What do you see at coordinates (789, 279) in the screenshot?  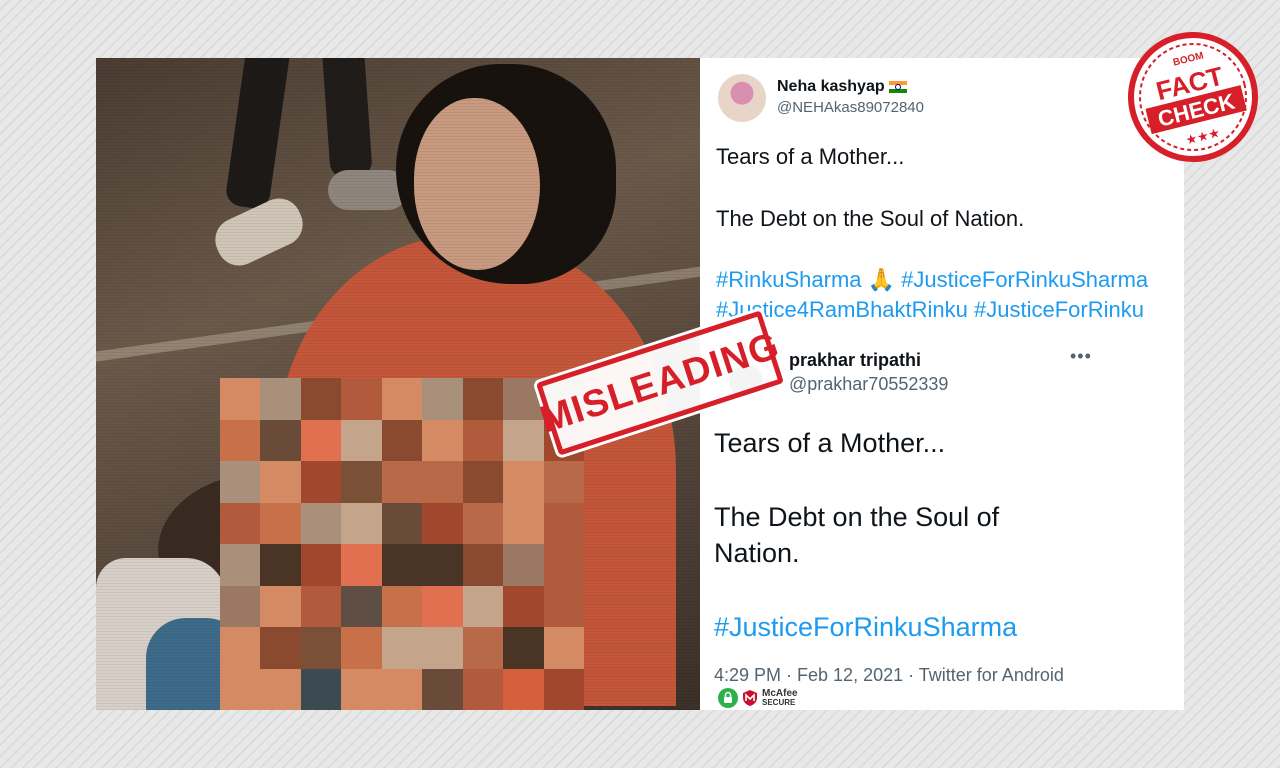 I see `hashtag-link: #RinkuSharma` at bounding box center [789, 279].